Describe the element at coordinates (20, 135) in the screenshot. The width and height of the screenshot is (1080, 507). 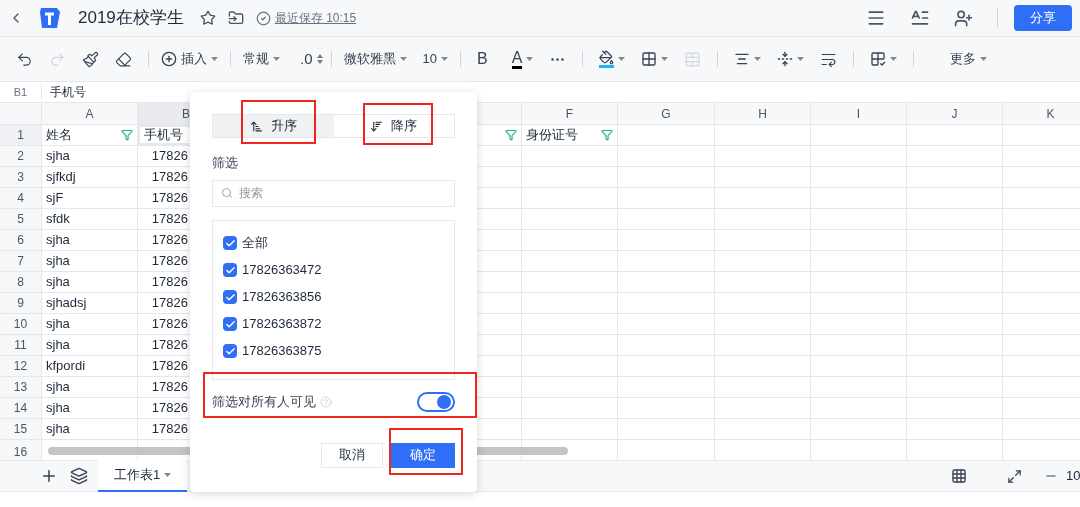
I see `row-number: 1` at that location.